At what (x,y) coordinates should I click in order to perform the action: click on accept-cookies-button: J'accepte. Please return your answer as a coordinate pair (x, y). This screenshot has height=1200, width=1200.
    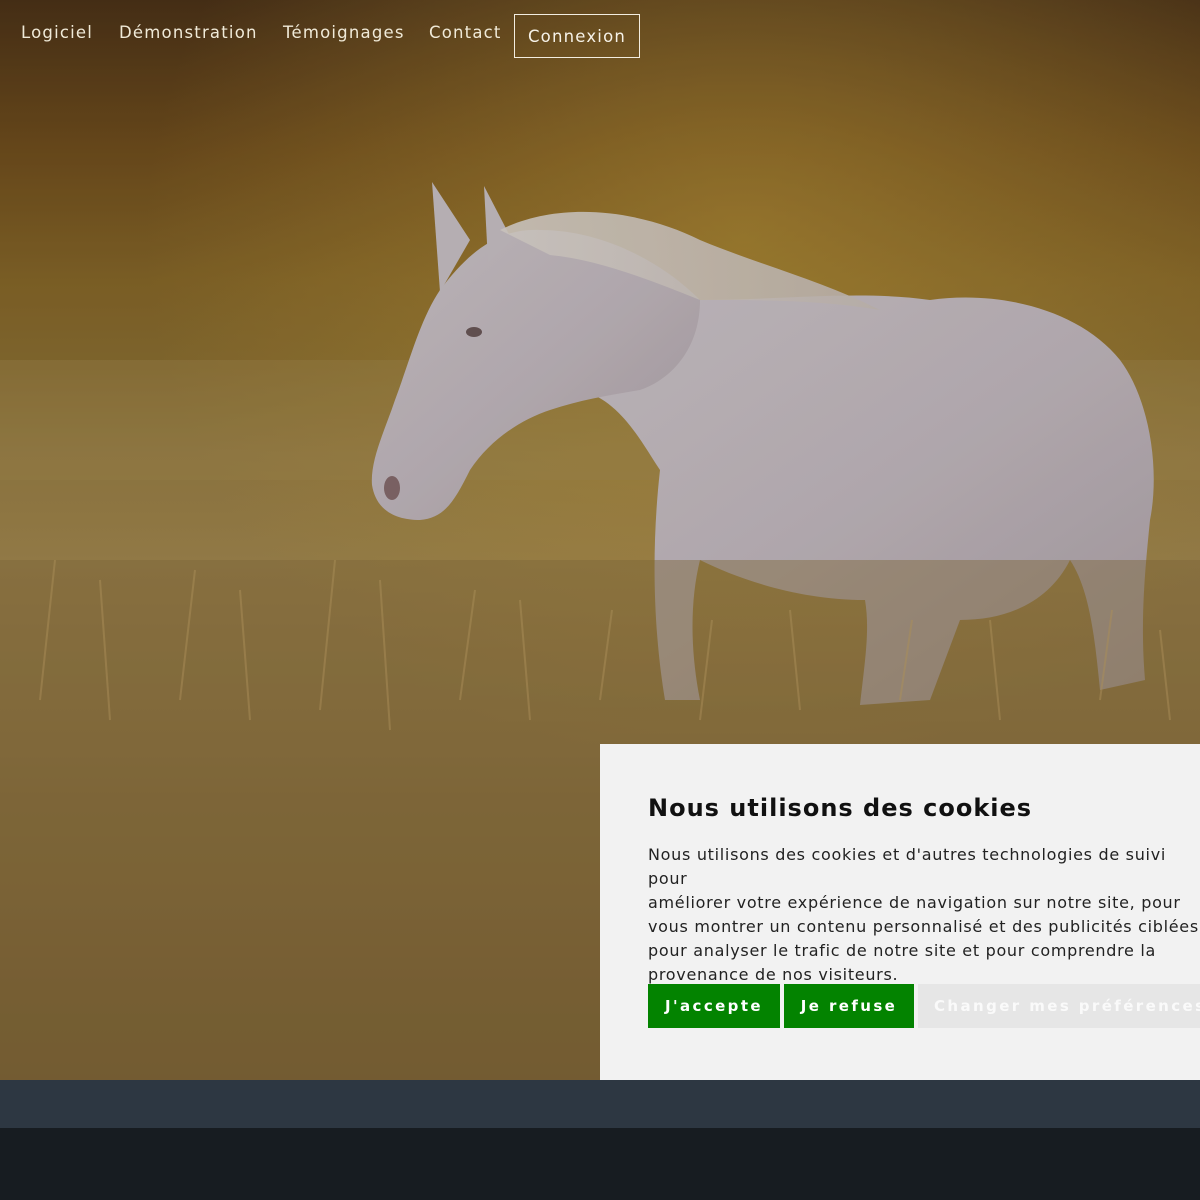
    Looking at the image, I should click on (714, 1006).